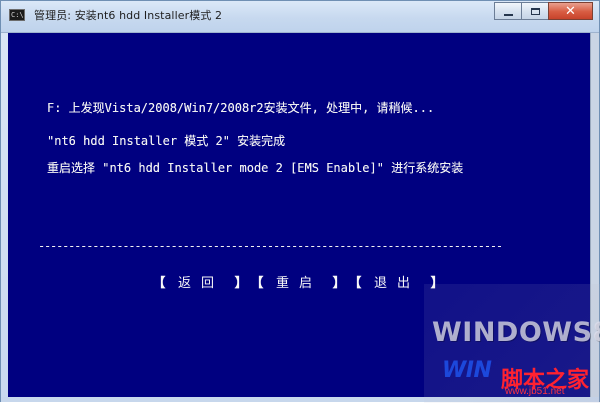 The height and width of the screenshot is (403, 600). I want to click on menu-item-exit: 【 退出 】, so click(396, 284).